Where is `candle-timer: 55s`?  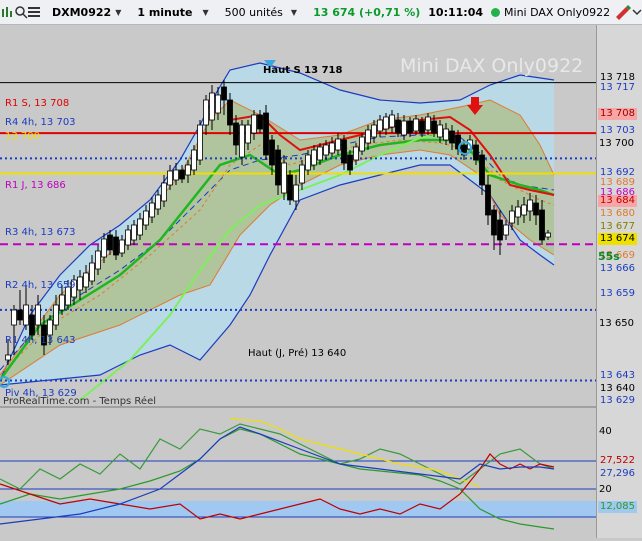 candle-timer: 55s is located at coordinates (609, 256).